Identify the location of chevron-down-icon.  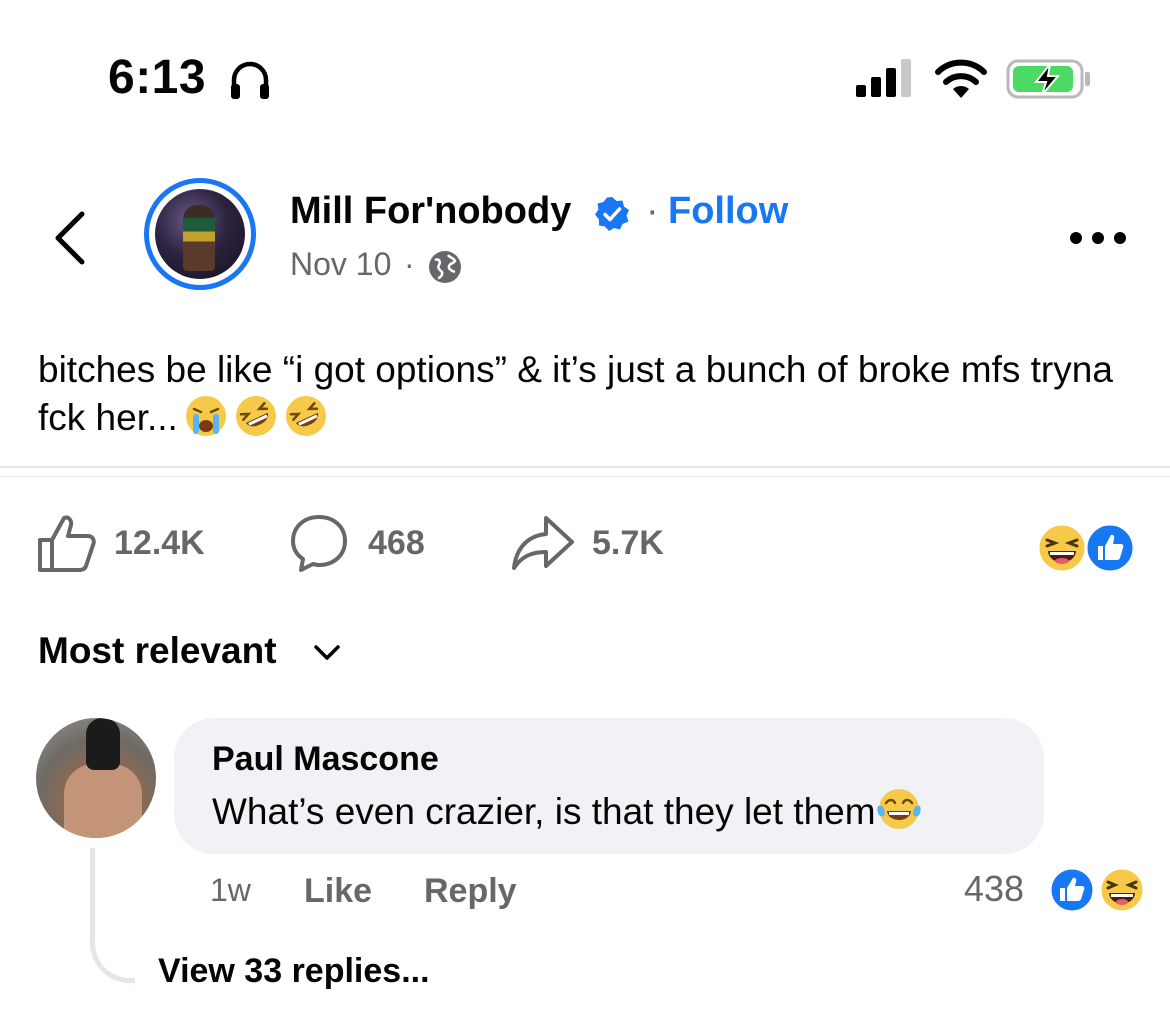
(327, 653).